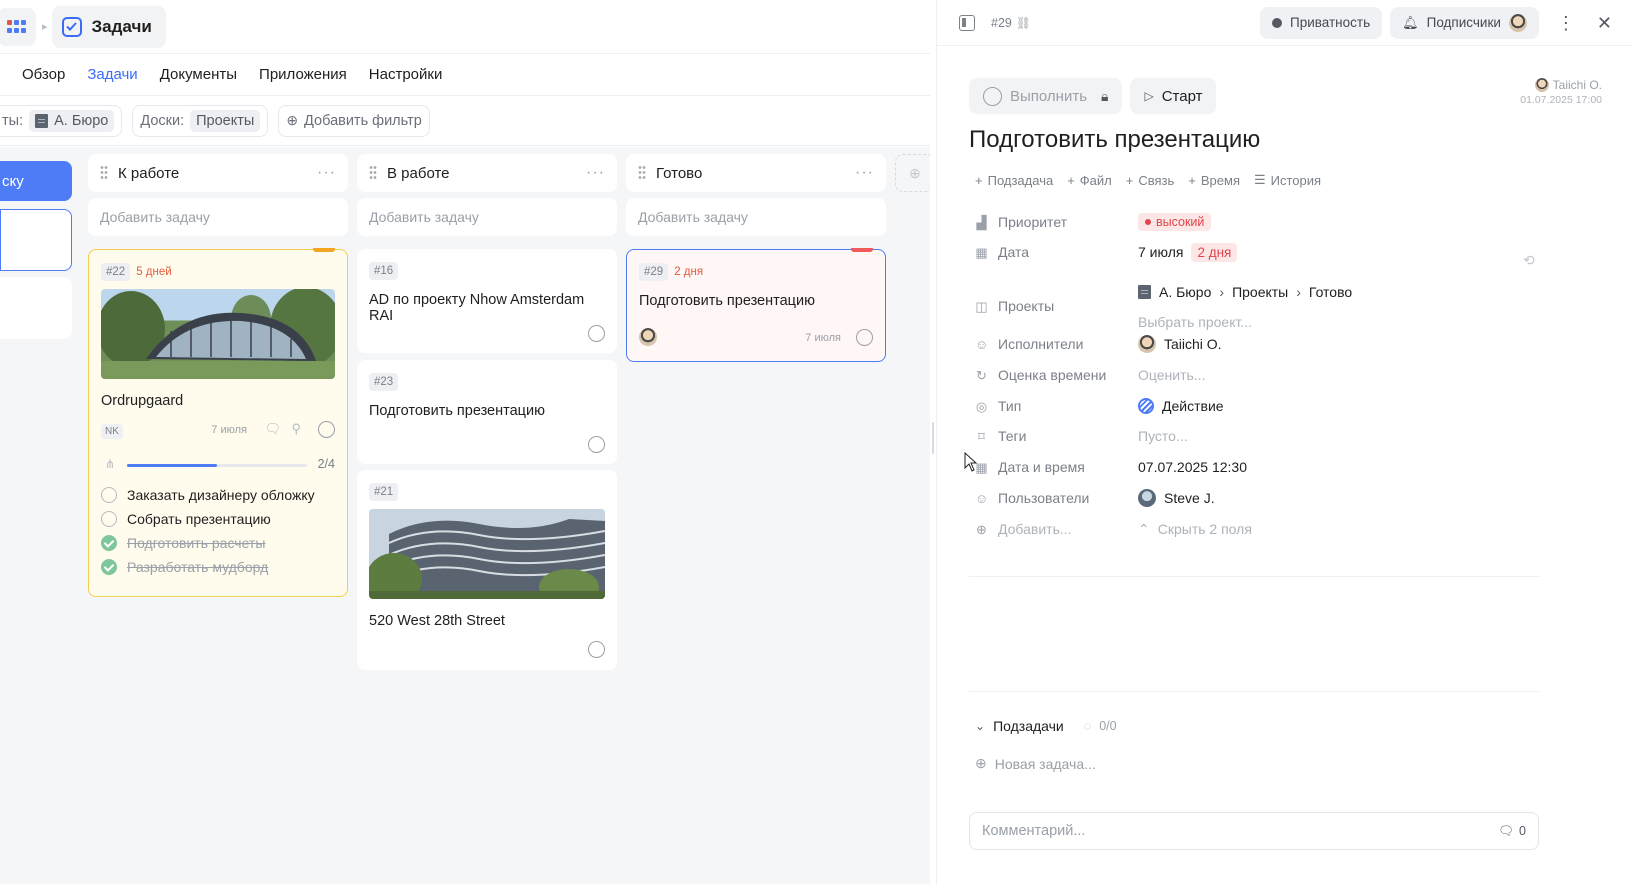 The image size is (1632, 884). I want to click on tab-overview: Обзор, so click(43, 74).